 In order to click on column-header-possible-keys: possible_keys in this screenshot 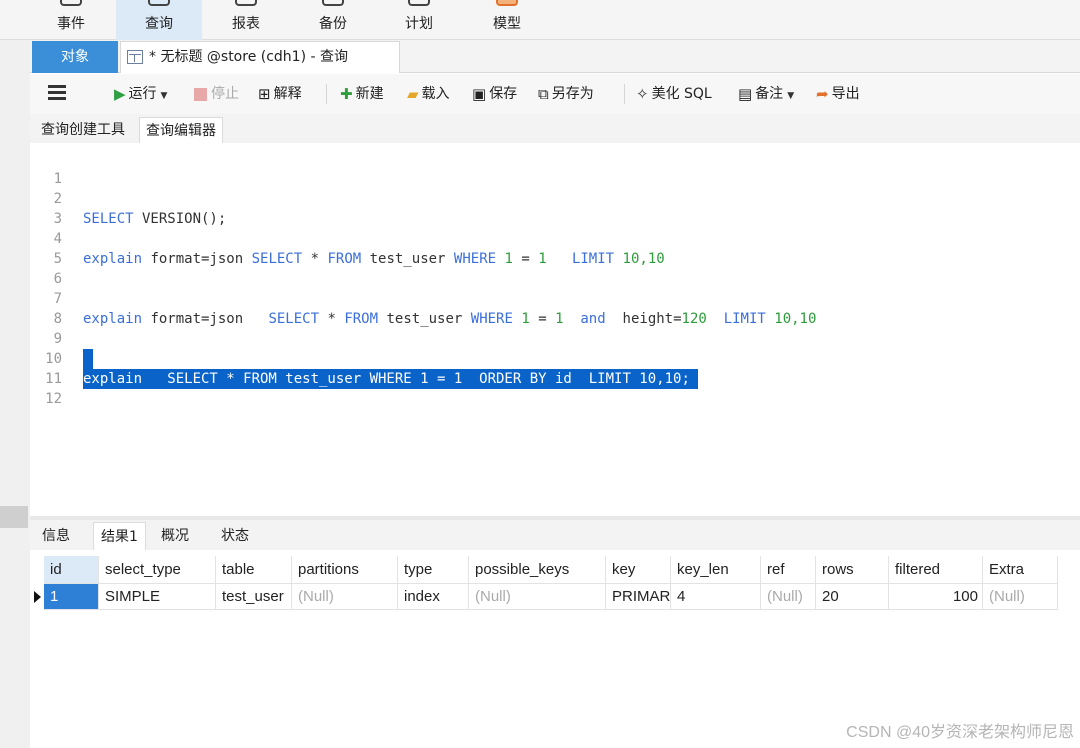, I will do `click(537, 570)`.